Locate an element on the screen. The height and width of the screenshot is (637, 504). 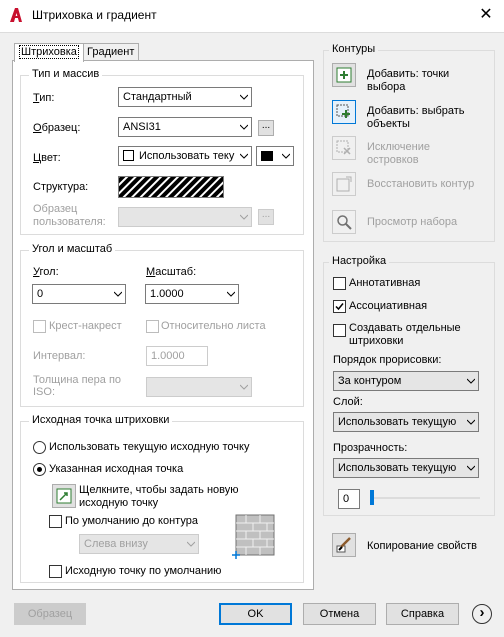
scale-label: Масштаб: is located at coordinates (171, 272).